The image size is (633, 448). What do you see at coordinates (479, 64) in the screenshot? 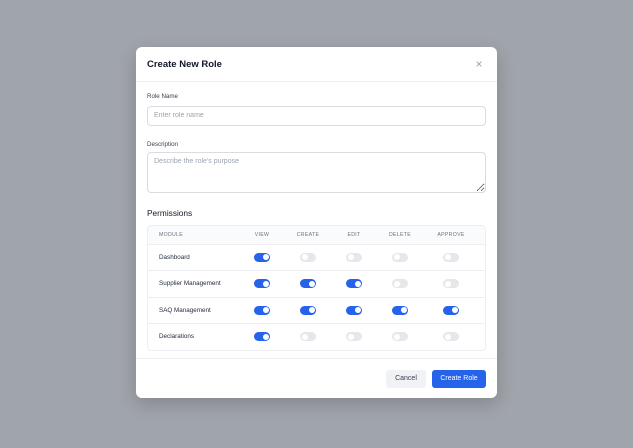
I see `close-icon: ×` at bounding box center [479, 64].